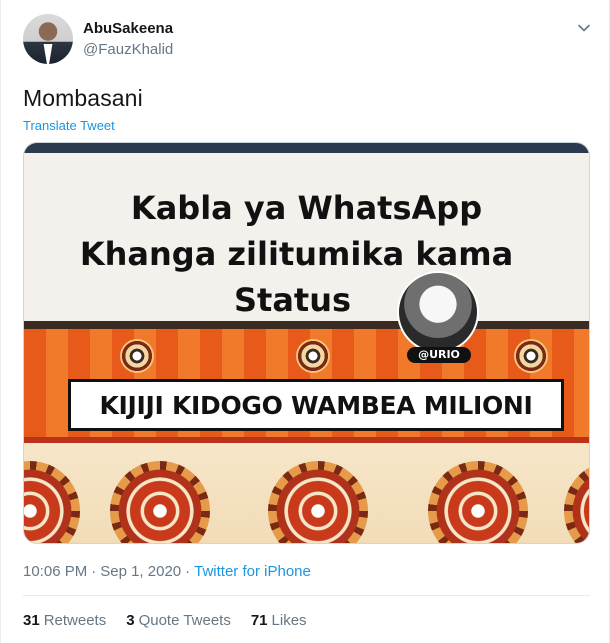 The image size is (610, 643). What do you see at coordinates (75, 620) in the screenshot?
I see `retweets-label: Retweets` at bounding box center [75, 620].